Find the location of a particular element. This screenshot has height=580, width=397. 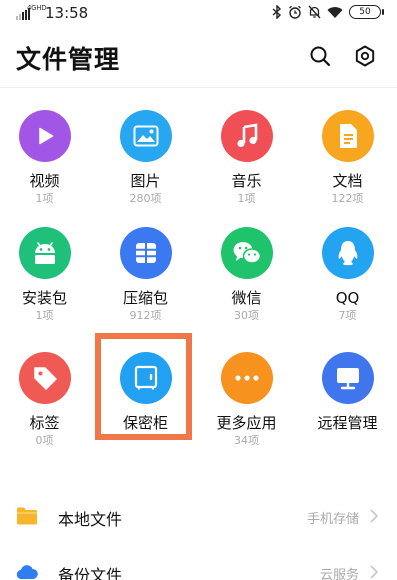

category-documents: 文档 122项 is located at coordinates (347, 164).